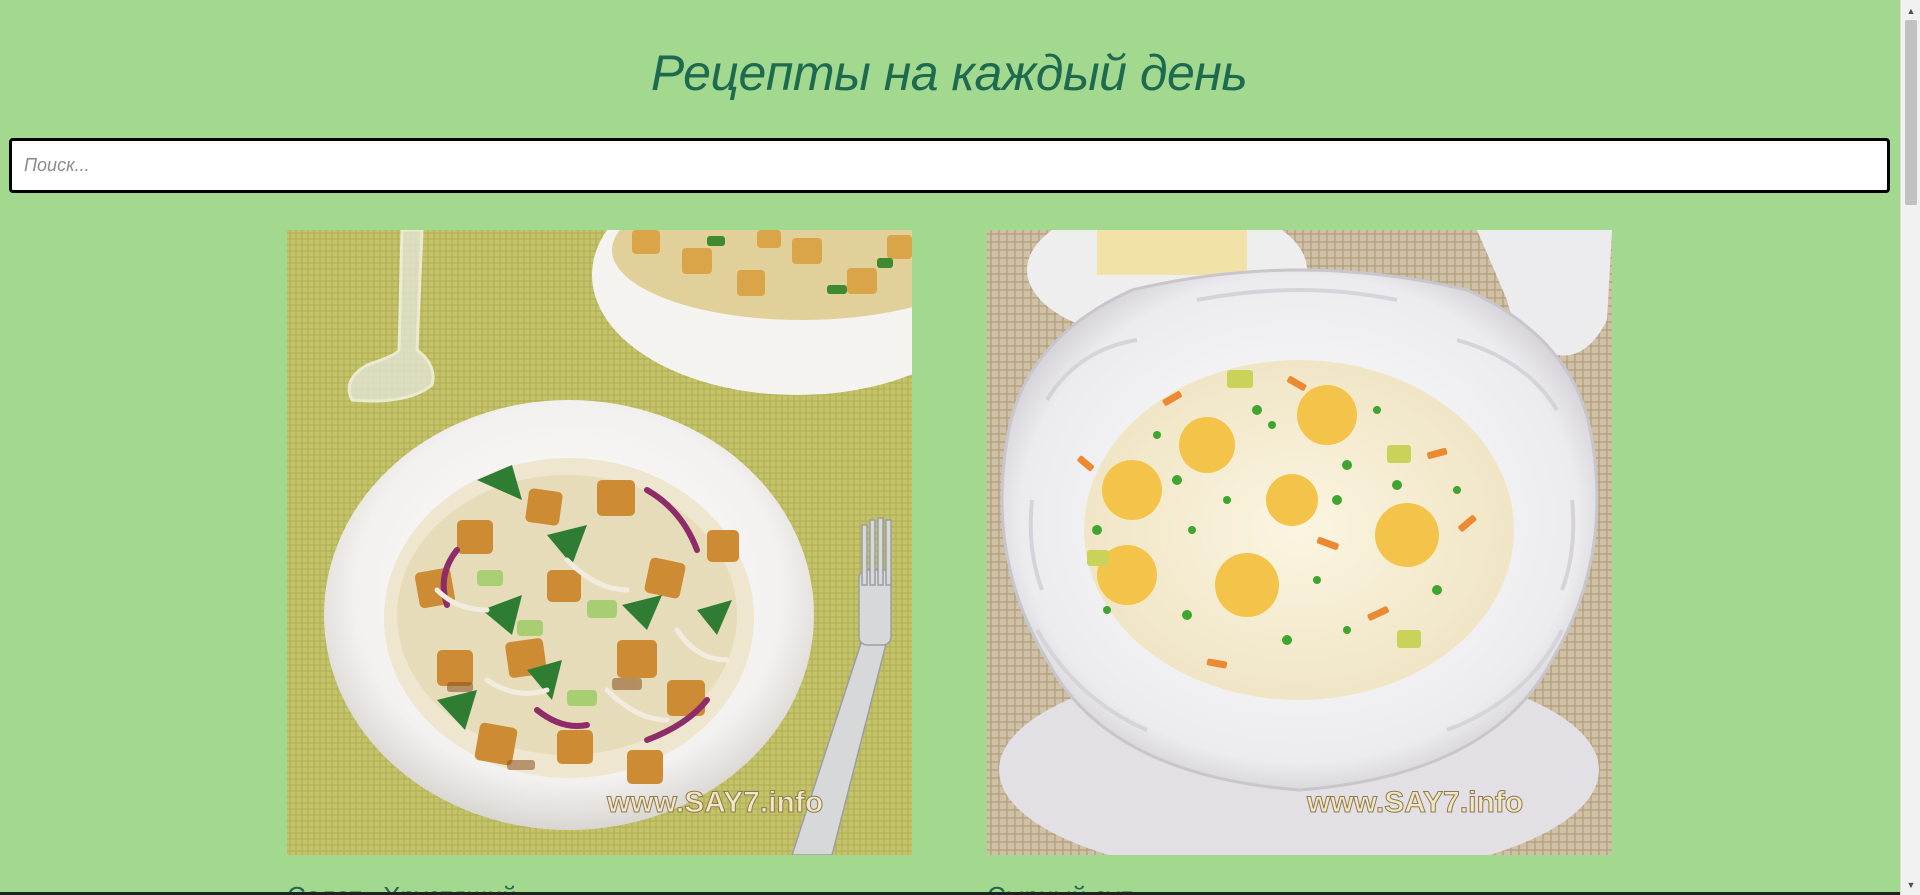  Describe the element at coordinates (1910, 10) in the screenshot. I see `scroll-up-arrow-icon: ▲` at that location.